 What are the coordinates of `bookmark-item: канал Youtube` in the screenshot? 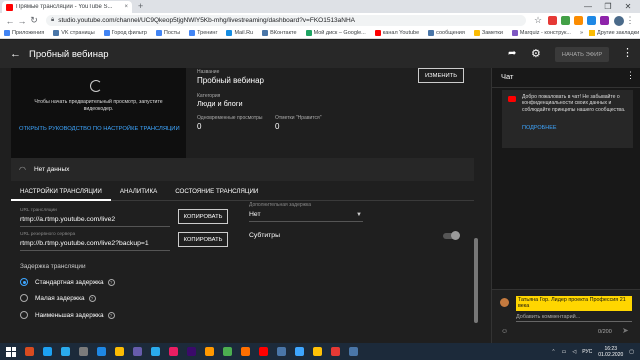 It's located at (396, 33).